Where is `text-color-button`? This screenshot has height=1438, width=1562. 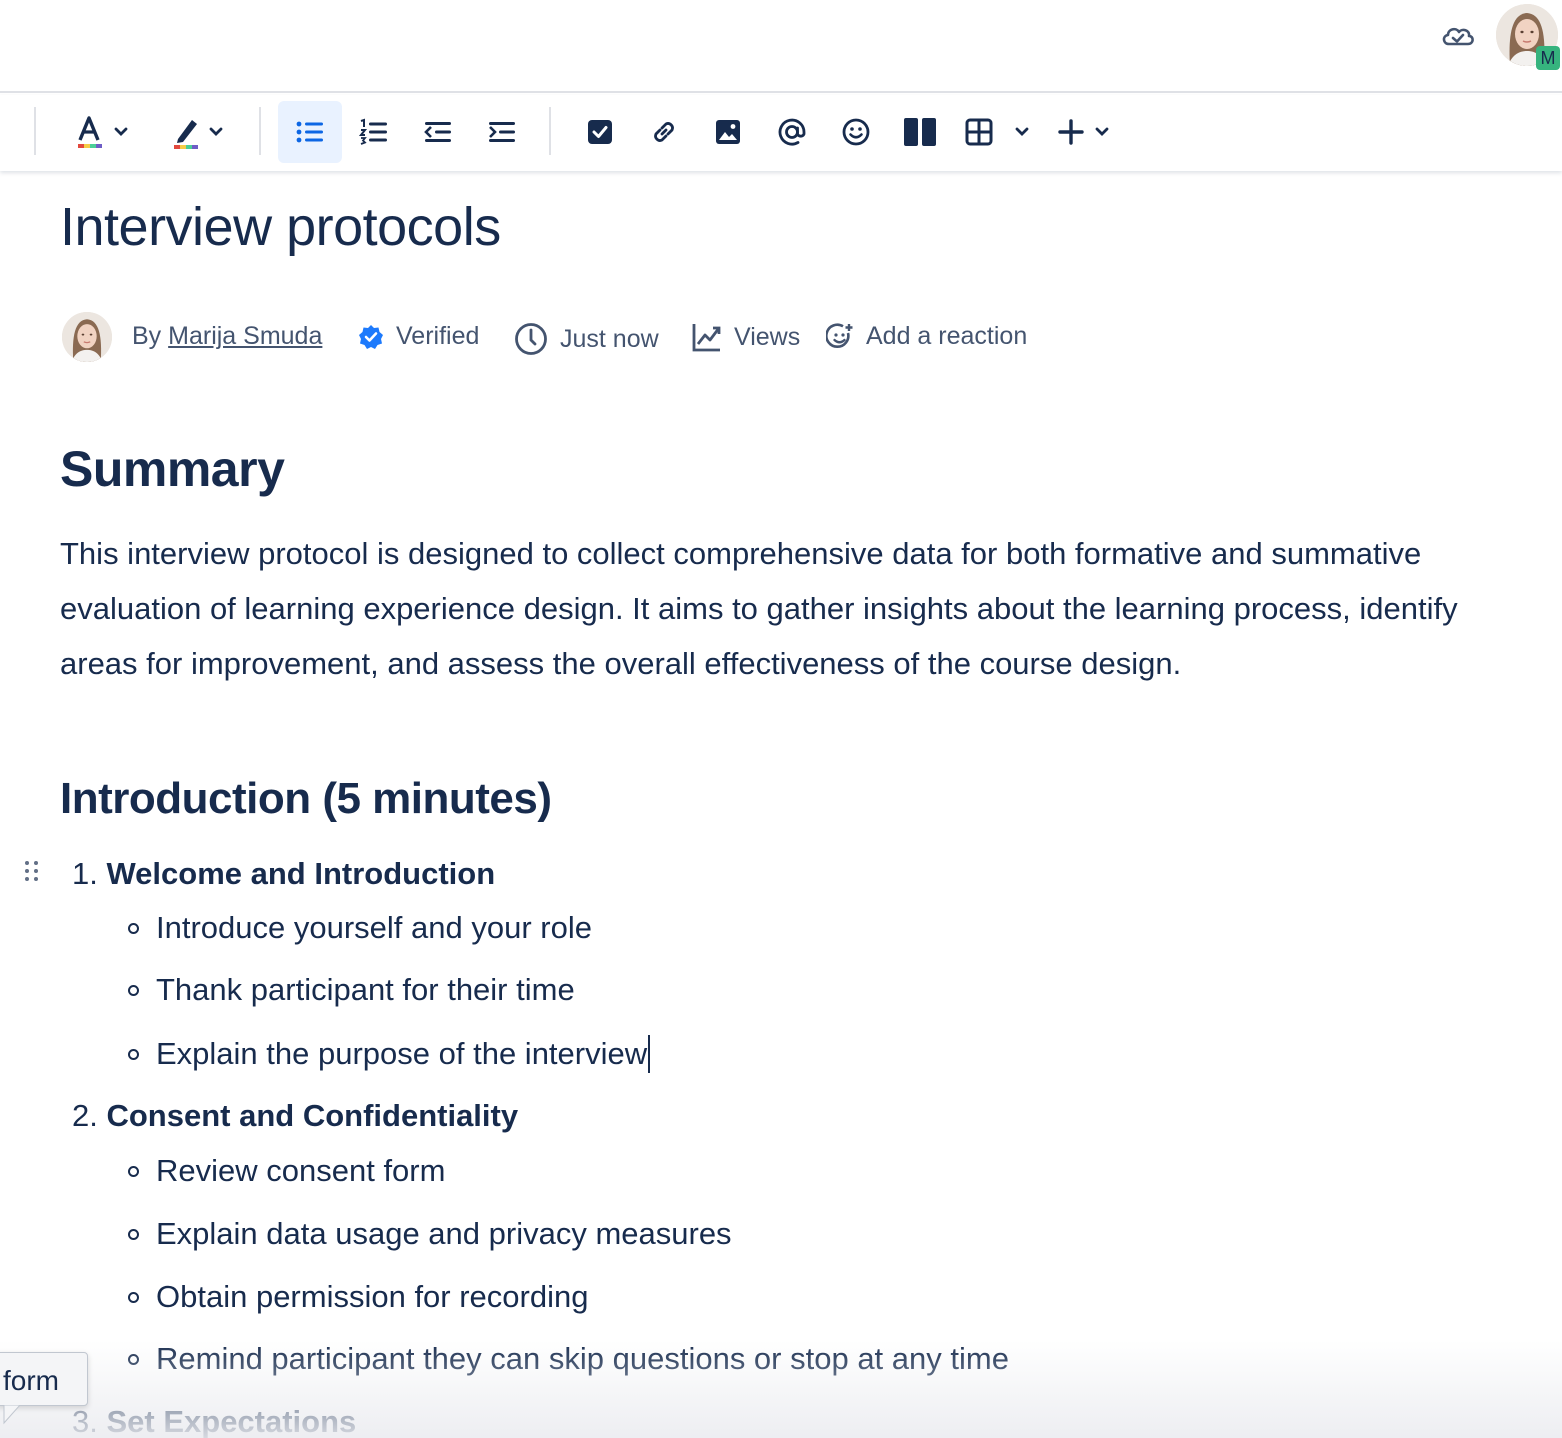
text-color-button is located at coordinates (98, 132).